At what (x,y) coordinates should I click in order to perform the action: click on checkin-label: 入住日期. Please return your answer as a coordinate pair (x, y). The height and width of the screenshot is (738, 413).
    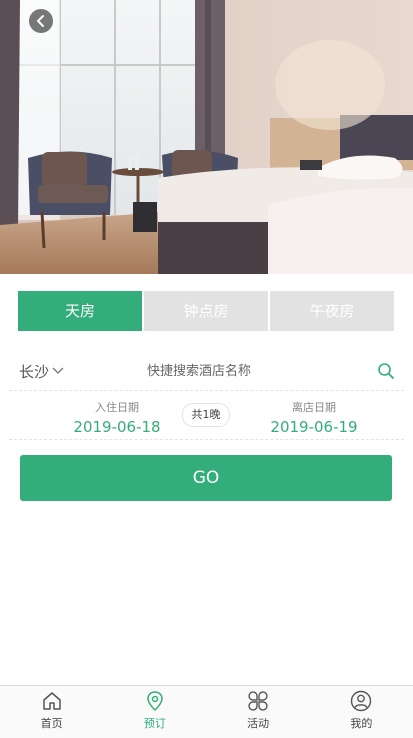
    Looking at the image, I should click on (117, 407).